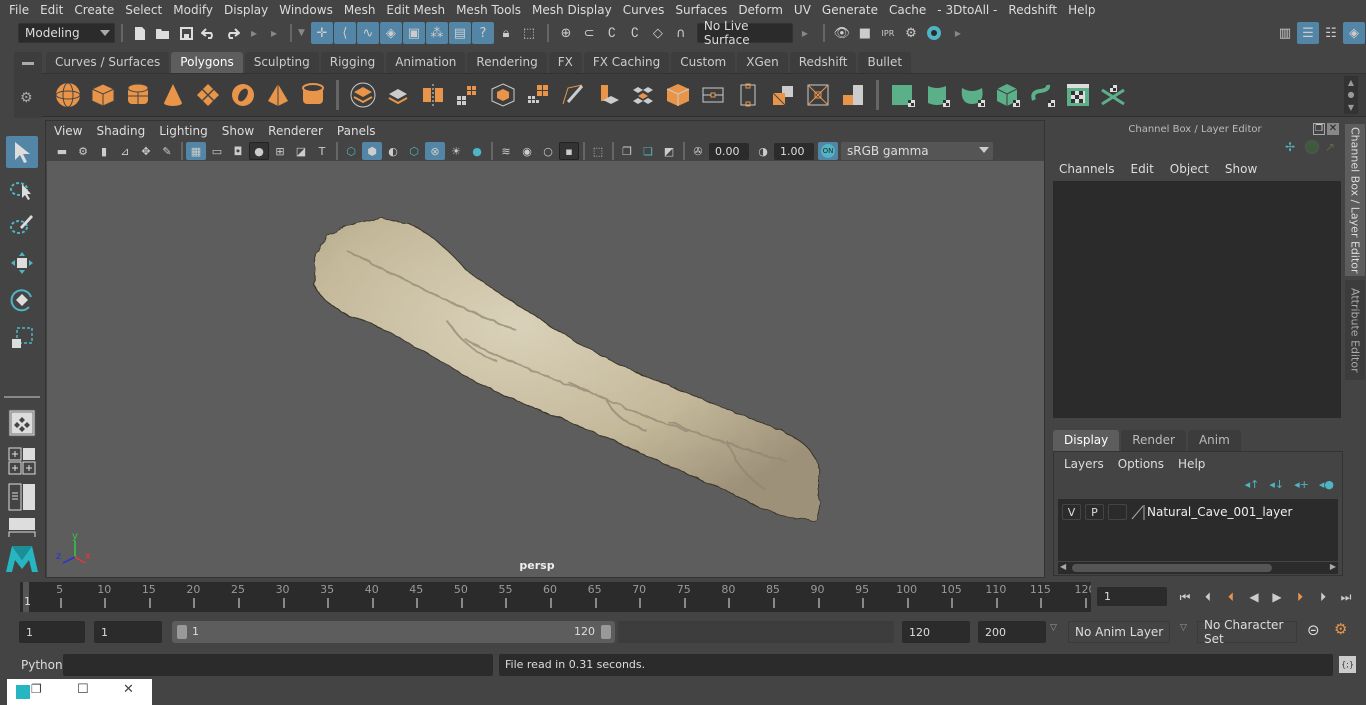 Image resolution: width=1366 pixels, height=705 pixels. Describe the element at coordinates (572, 95) in the screenshot. I see `multi-cut-icon` at that location.